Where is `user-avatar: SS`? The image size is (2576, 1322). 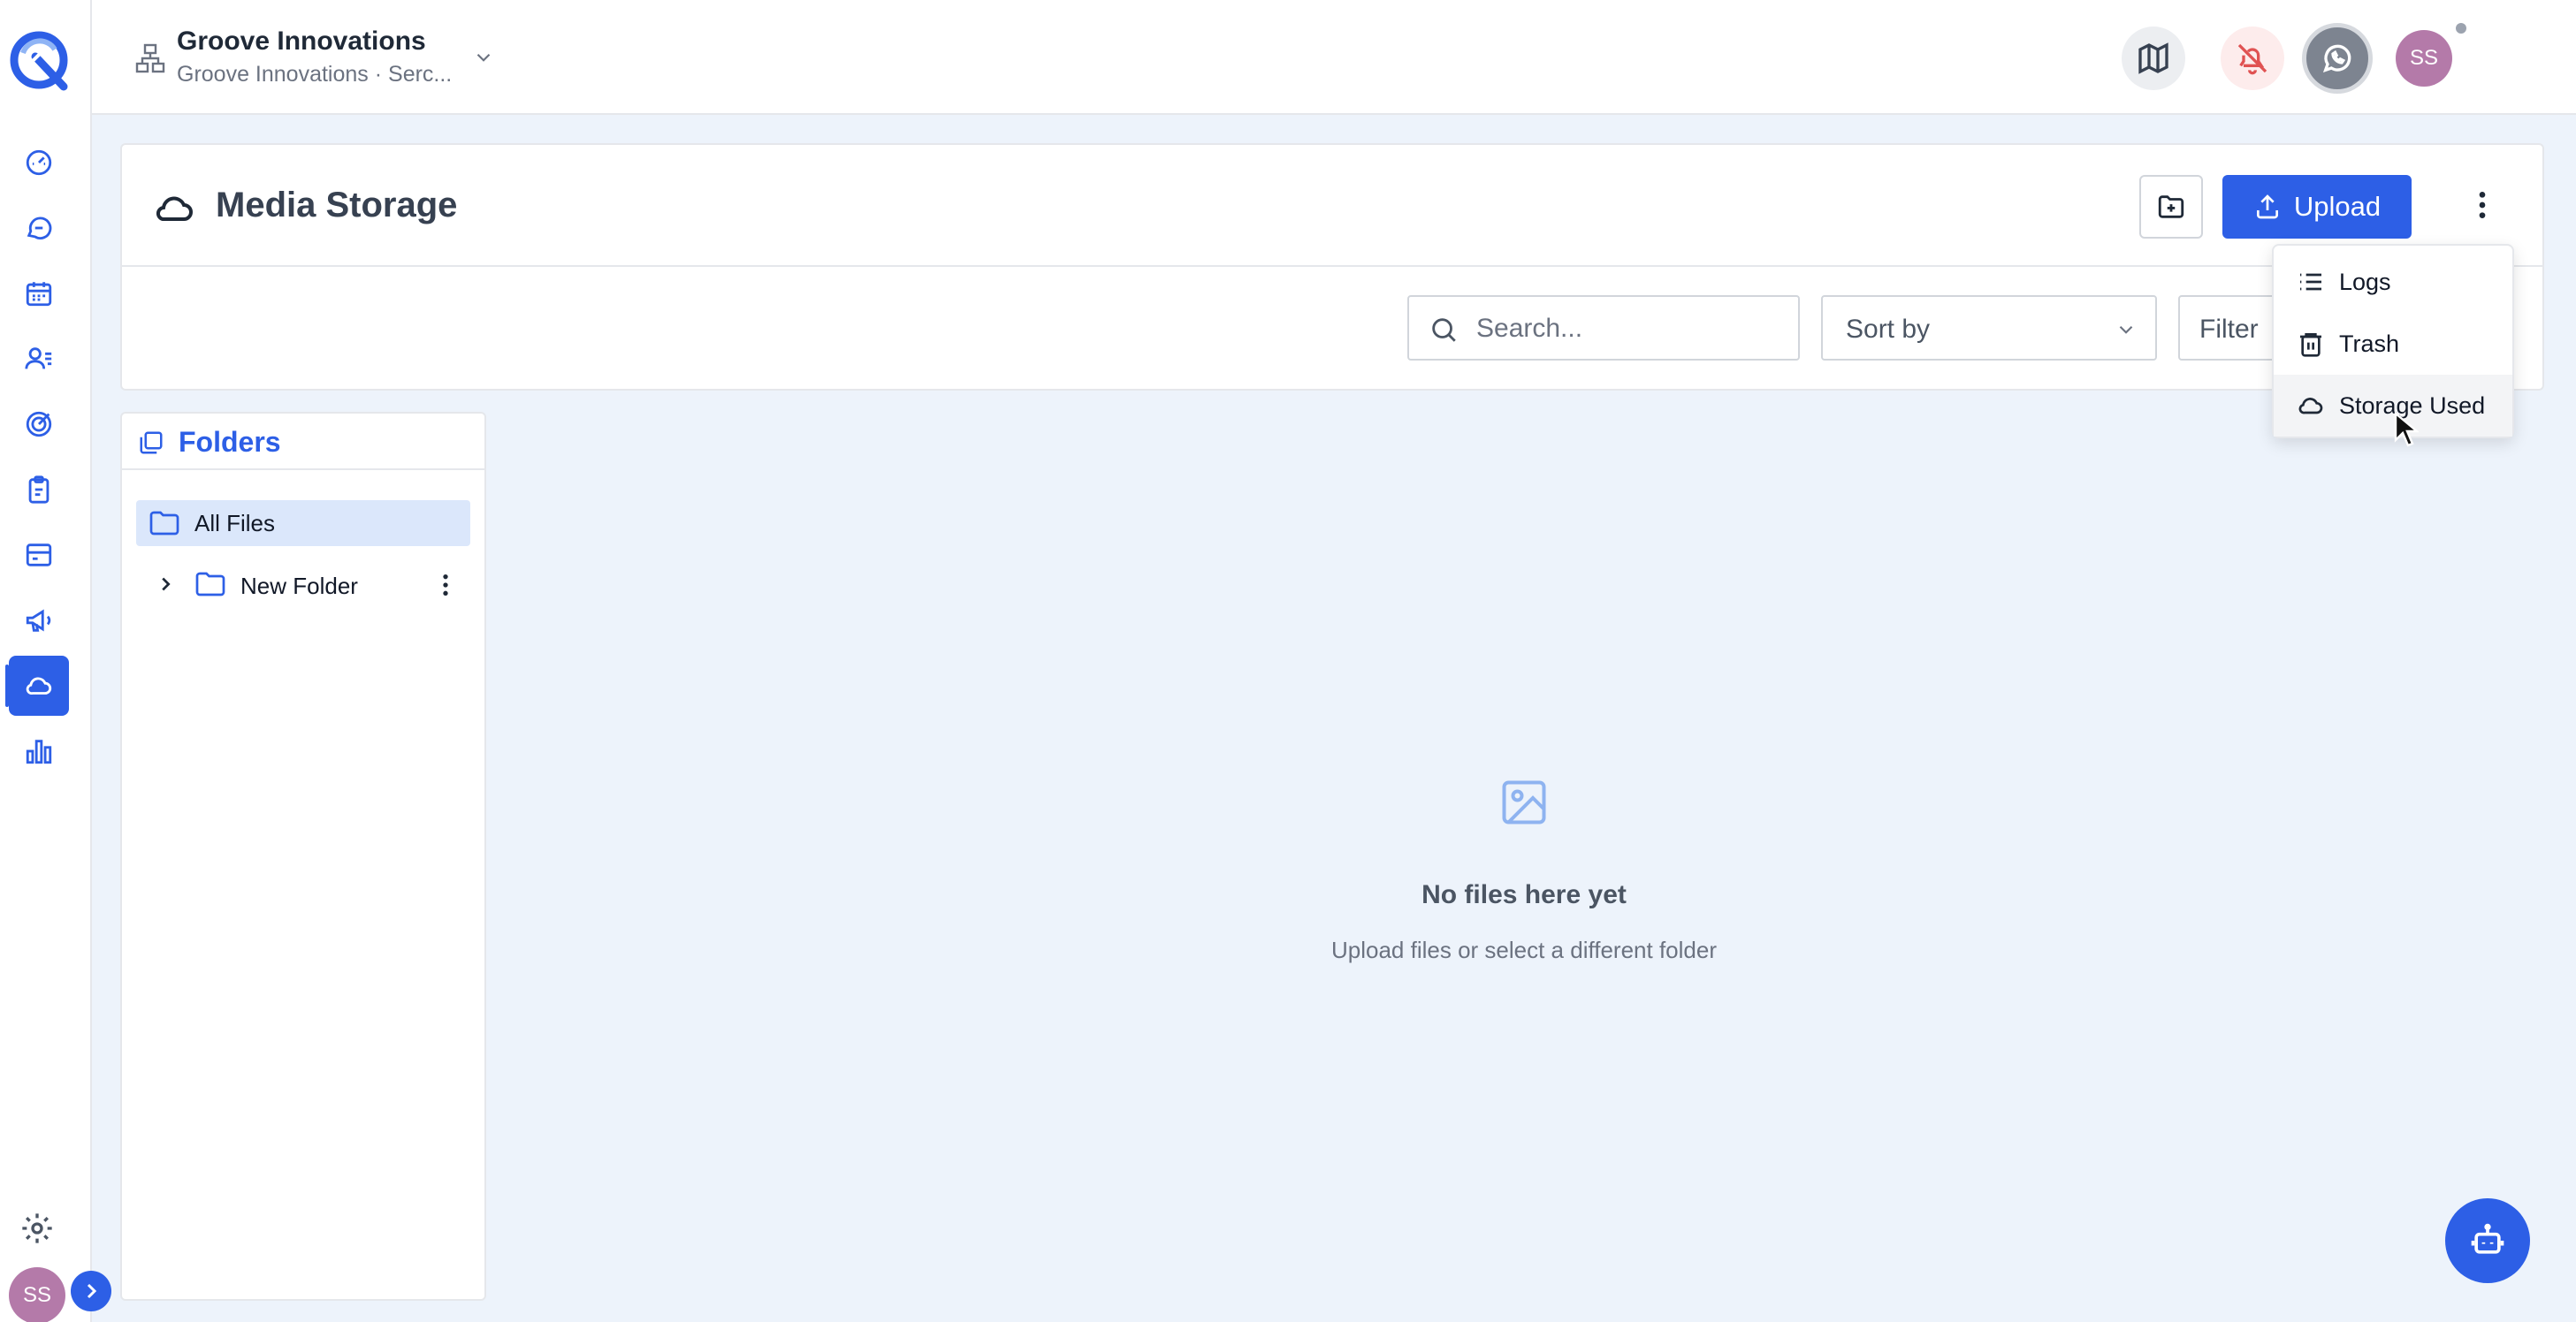 user-avatar: SS is located at coordinates (37, 1294).